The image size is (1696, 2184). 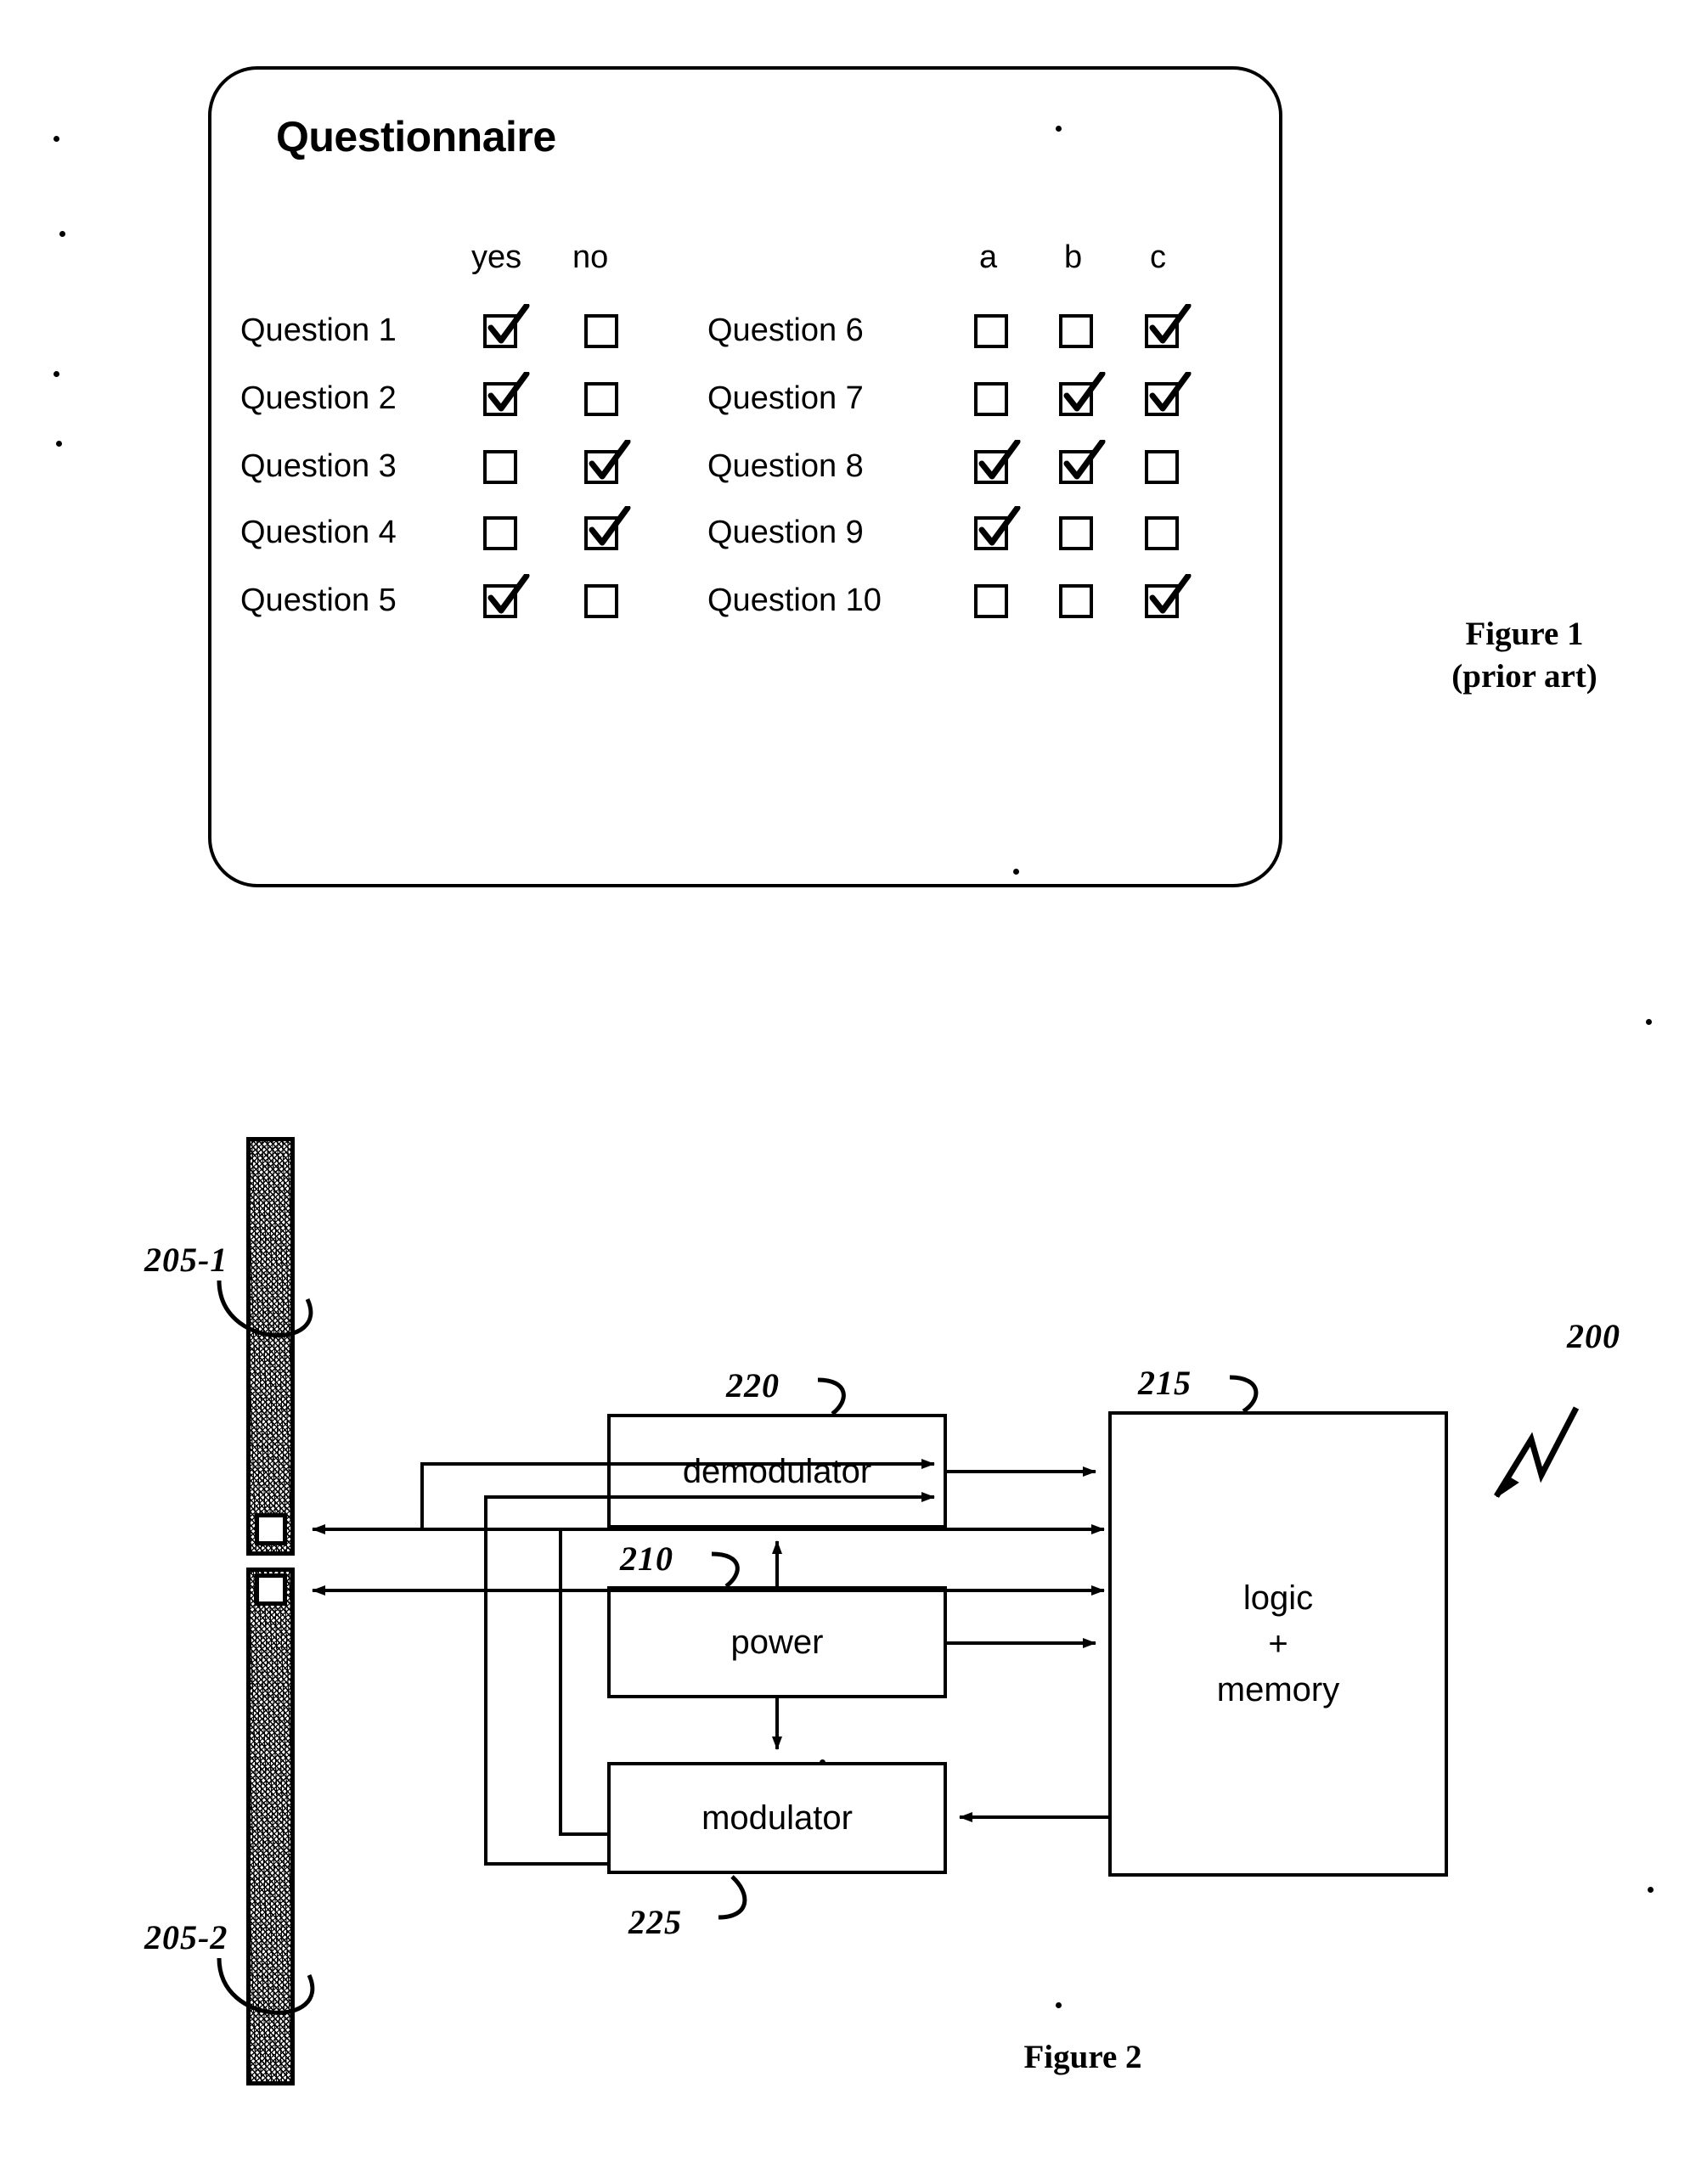 What do you see at coordinates (1076, 331) in the screenshot?
I see `checkbox-q6-b` at bounding box center [1076, 331].